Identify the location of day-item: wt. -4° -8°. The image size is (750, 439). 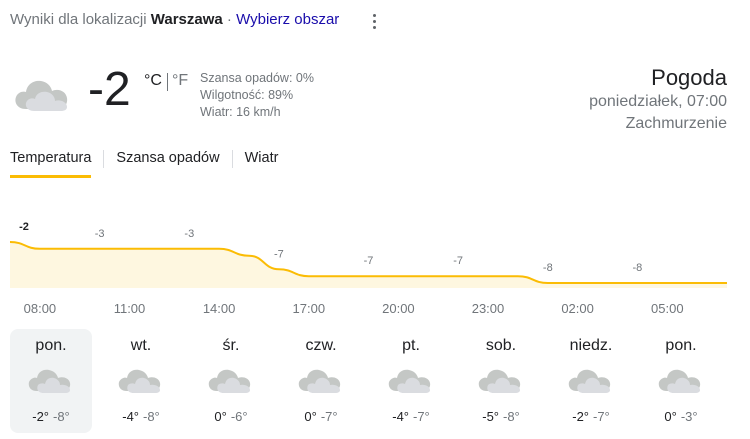
(141, 381).